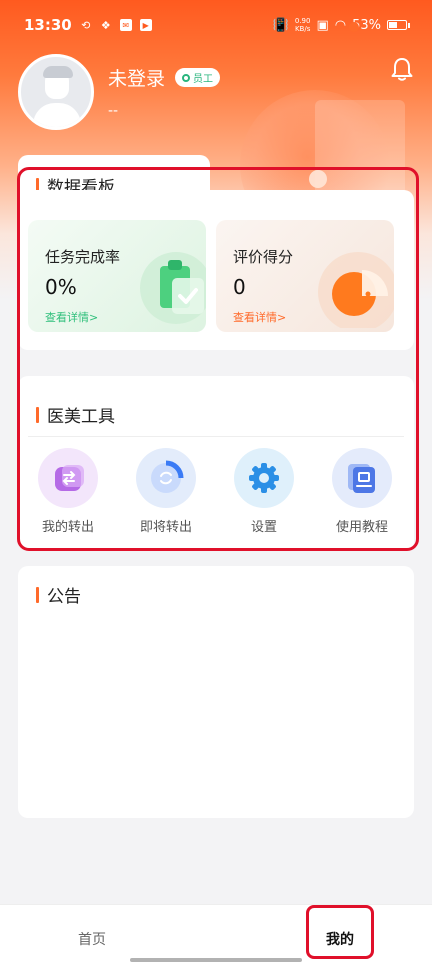  I want to click on network-speed: 0.90 KB/s, so click(303, 25).